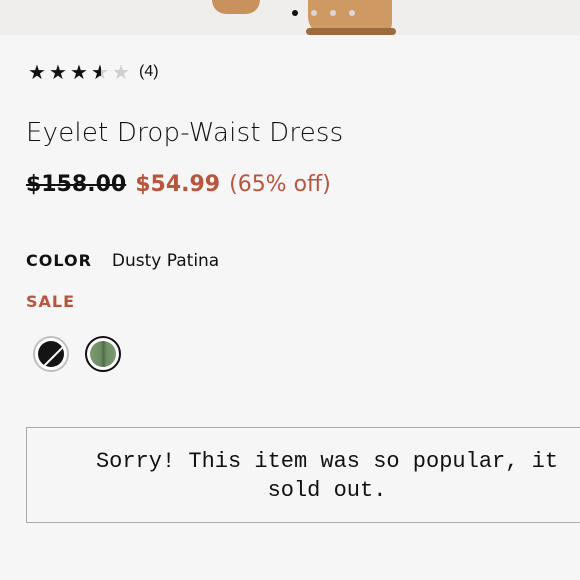  Describe the element at coordinates (59, 260) in the screenshot. I see `color-label: COLOR` at that location.